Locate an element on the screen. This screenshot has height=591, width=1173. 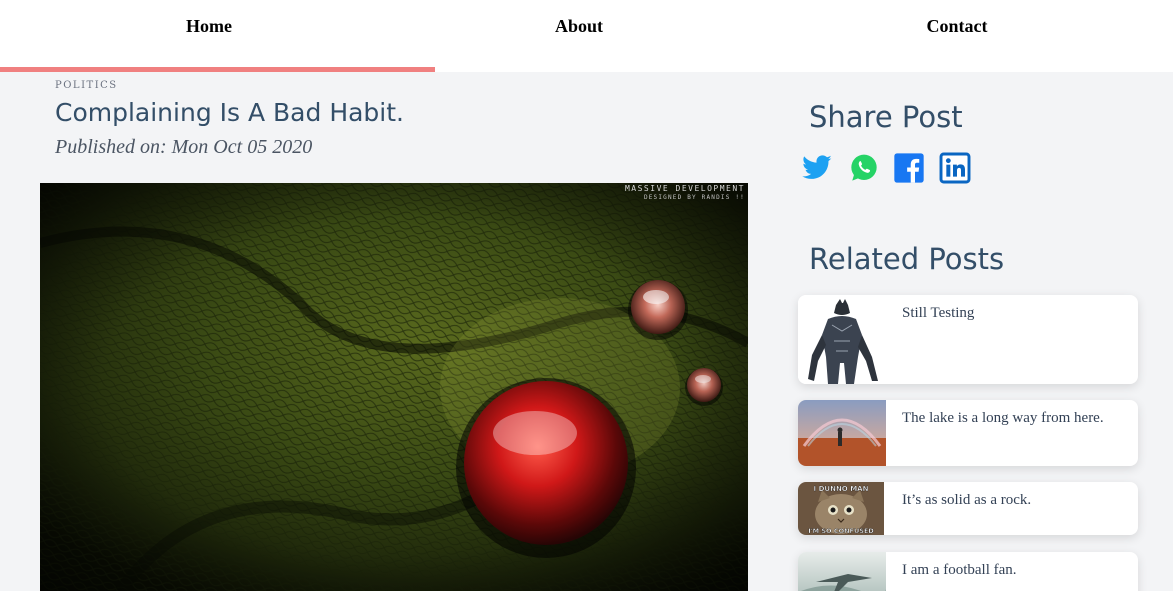
hero-watermark-line2: DESIGNED BY RANDIS !! is located at coordinates (694, 197).